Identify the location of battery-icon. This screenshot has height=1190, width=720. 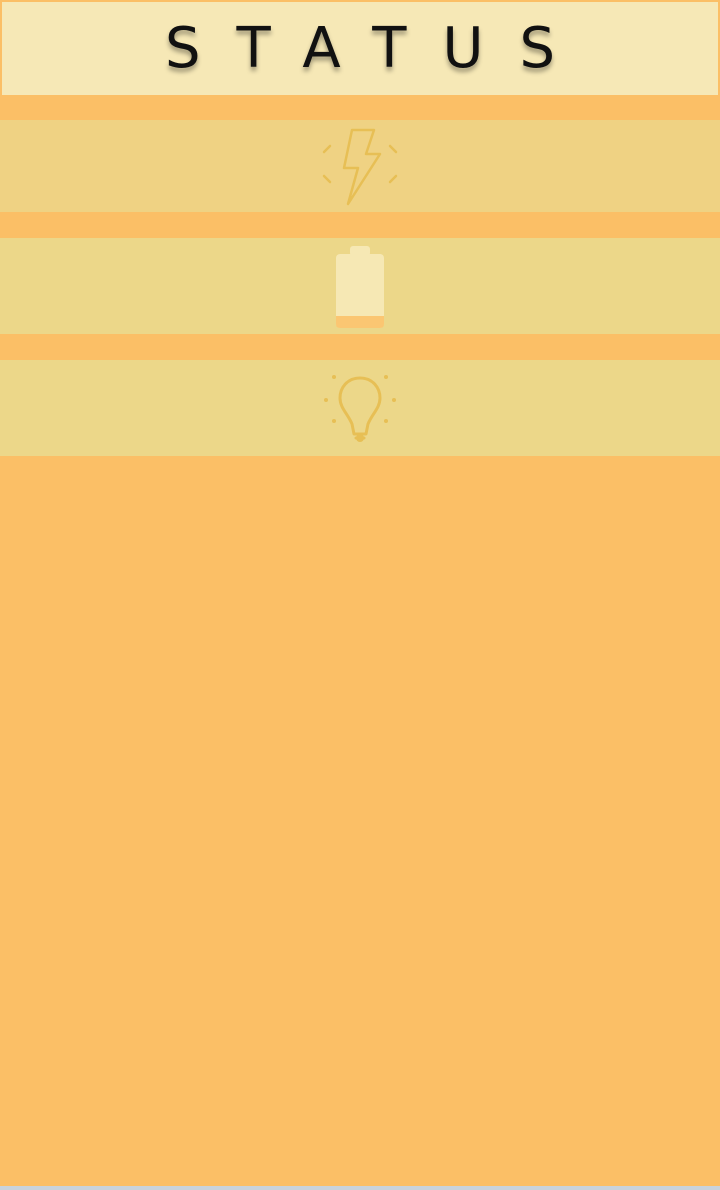
(360, 286).